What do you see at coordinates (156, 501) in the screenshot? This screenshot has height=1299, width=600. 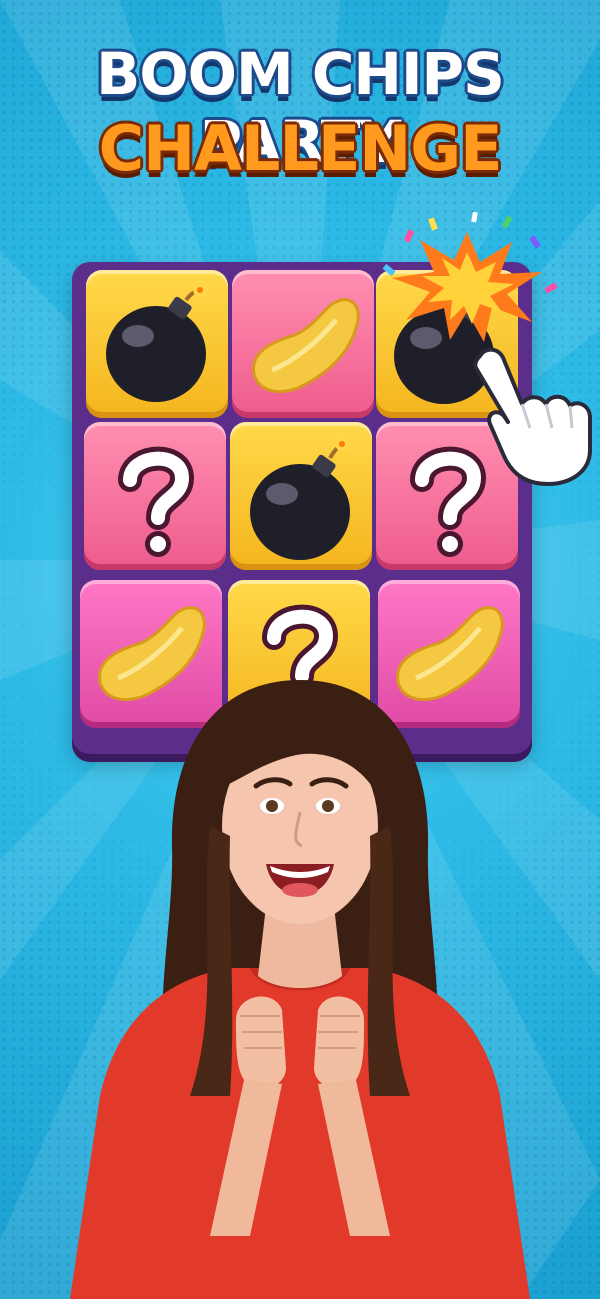 I see `question-mark-icon` at bounding box center [156, 501].